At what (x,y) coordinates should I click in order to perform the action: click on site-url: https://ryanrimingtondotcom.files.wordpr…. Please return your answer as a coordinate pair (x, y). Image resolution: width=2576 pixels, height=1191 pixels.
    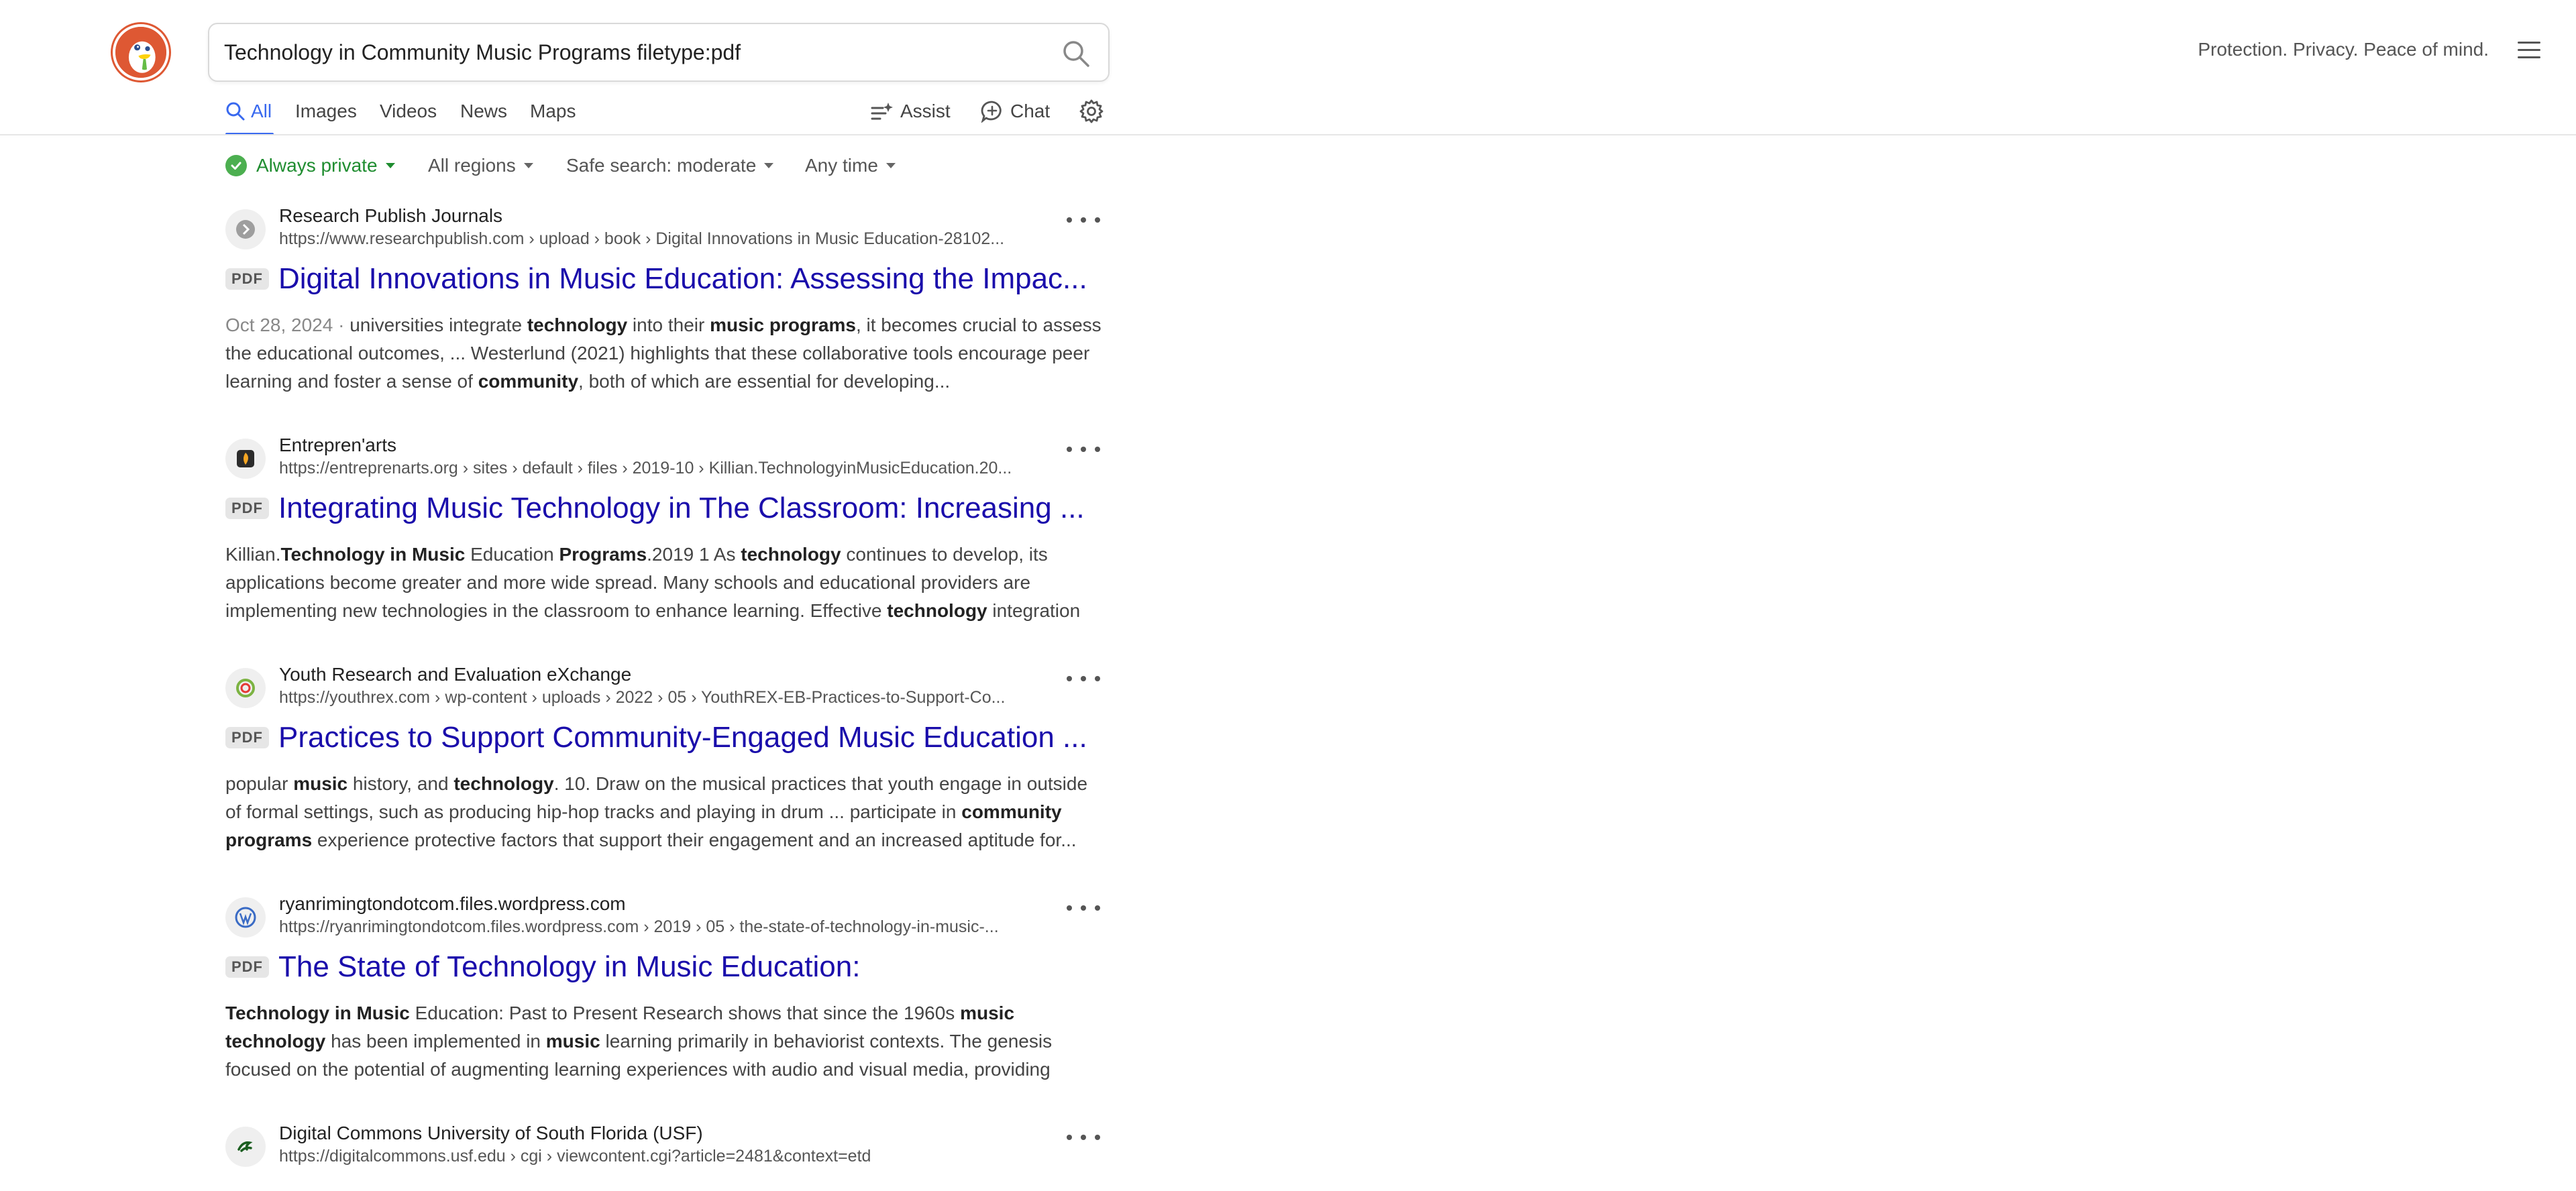
    Looking at the image, I should click on (639, 927).